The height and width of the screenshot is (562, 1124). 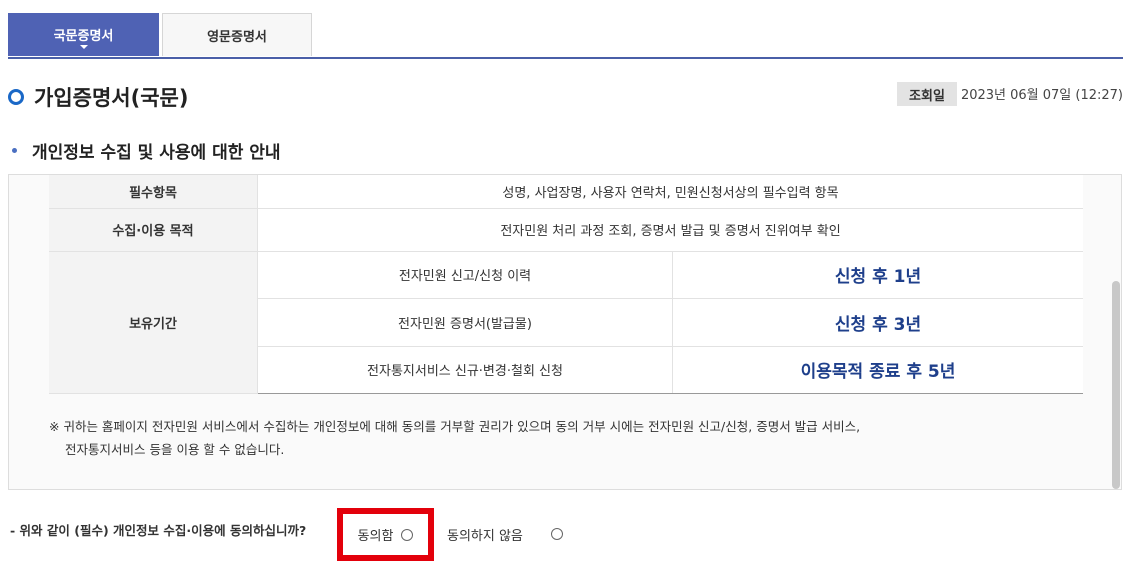 What do you see at coordinates (927, 94) in the screenshot?
I see `view-date-badge: 조회일` at bounding box center [927, 94].